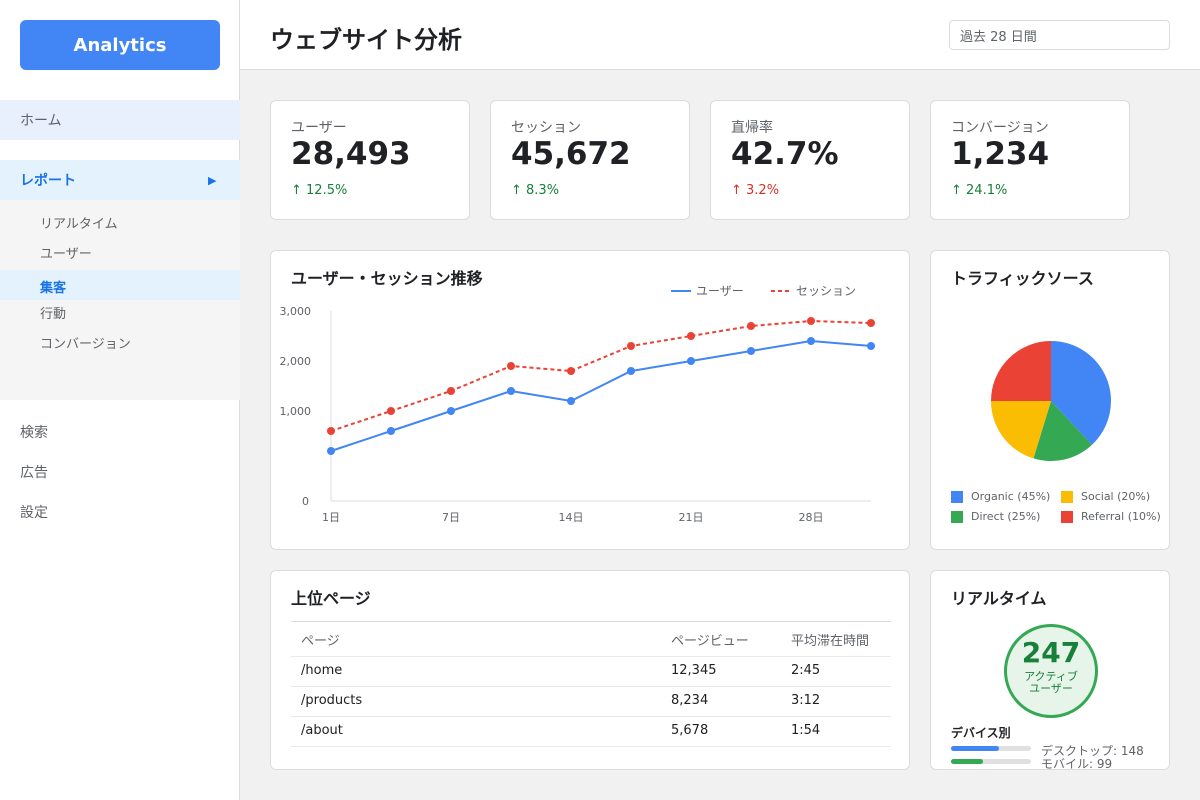 The width and height of the screenshot is (1200, 800). What do you see at coordinates (590, 160) in the screenshot?
I see `kpi-card-sessions: セッション 45,672 ↑ 8.3%` at bounding box center [590, 160].